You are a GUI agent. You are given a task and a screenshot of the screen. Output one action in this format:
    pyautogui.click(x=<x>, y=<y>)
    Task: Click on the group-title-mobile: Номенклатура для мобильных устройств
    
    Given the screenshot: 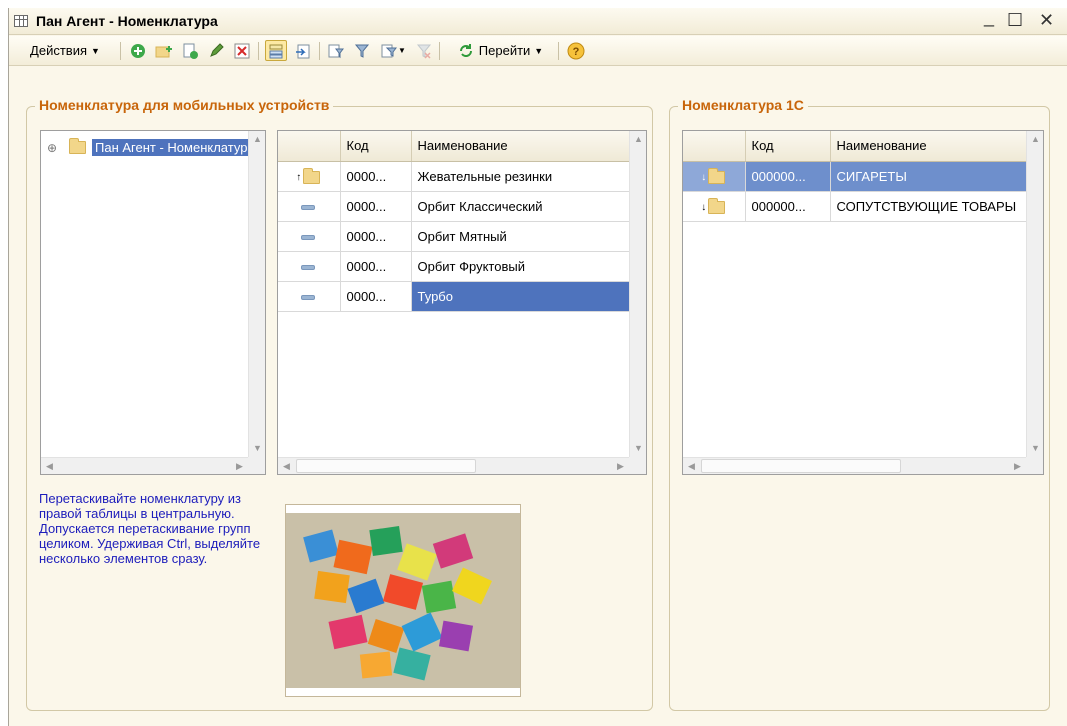 What is the action you would take?
    pyautogui.click(x=184, y=105)
    